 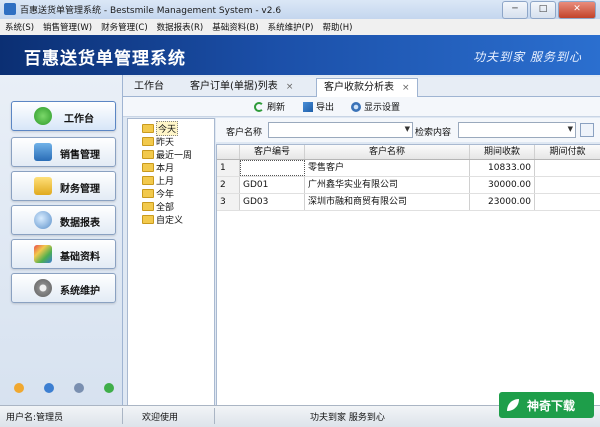 I want to click on tree-item-label: 自定义, so click(x=170, y=220).